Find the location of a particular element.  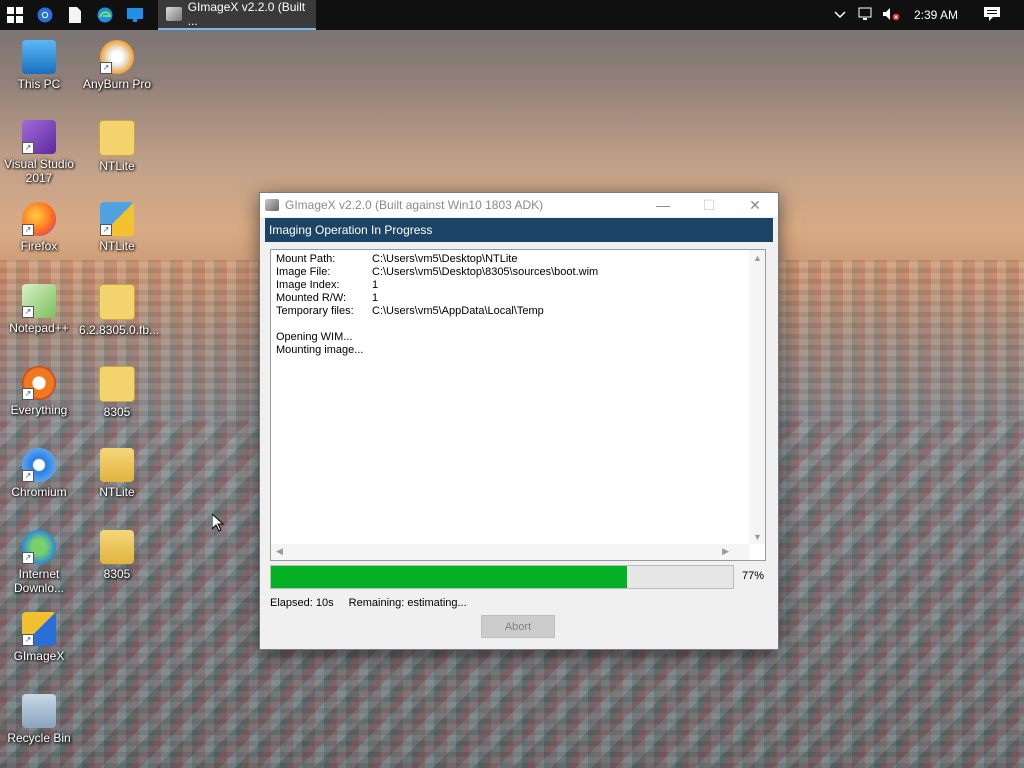

image-file-label: Image File: is located at coordinates (303, 272).